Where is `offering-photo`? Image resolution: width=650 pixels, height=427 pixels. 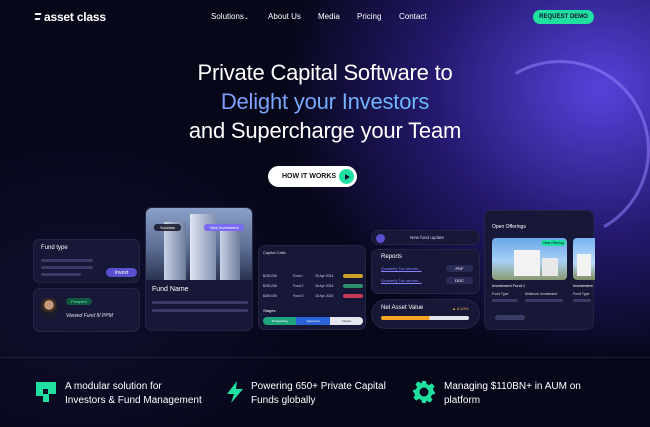 offering-photo is located at coordinates (584, 259).